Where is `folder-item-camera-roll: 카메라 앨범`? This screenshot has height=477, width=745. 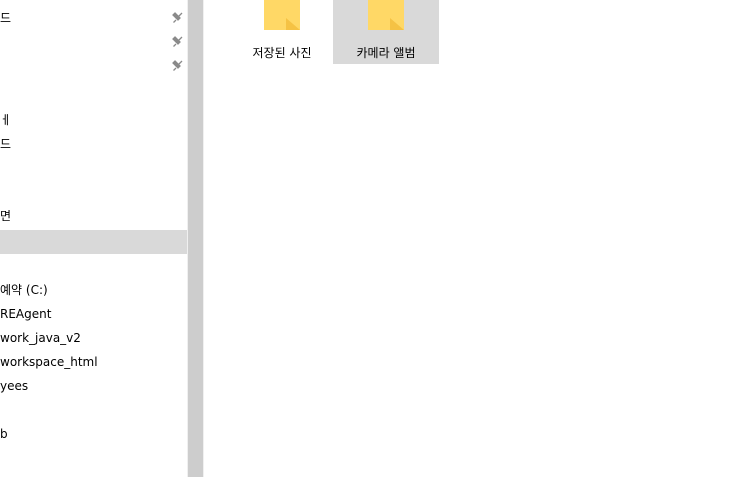
folder-item-camera-roll: 카메라 앨범 is located at coordinates (386, 32).